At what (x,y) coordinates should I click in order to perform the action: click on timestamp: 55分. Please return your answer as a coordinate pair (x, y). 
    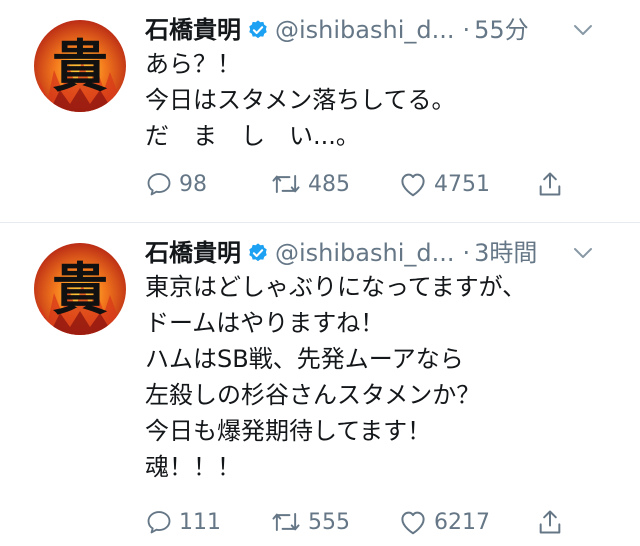
    Looking at the image, I should click on (501, 30).